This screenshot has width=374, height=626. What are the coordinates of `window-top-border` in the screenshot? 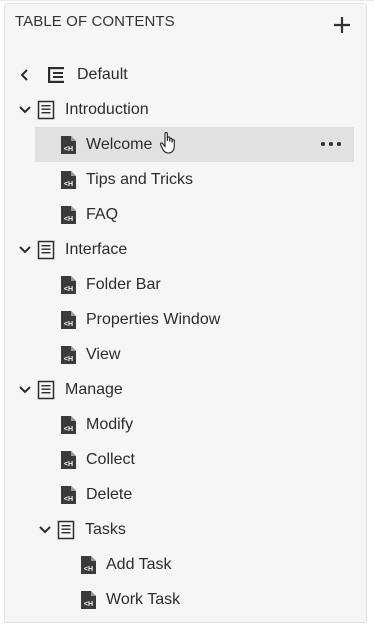 It's located at (187, 0).